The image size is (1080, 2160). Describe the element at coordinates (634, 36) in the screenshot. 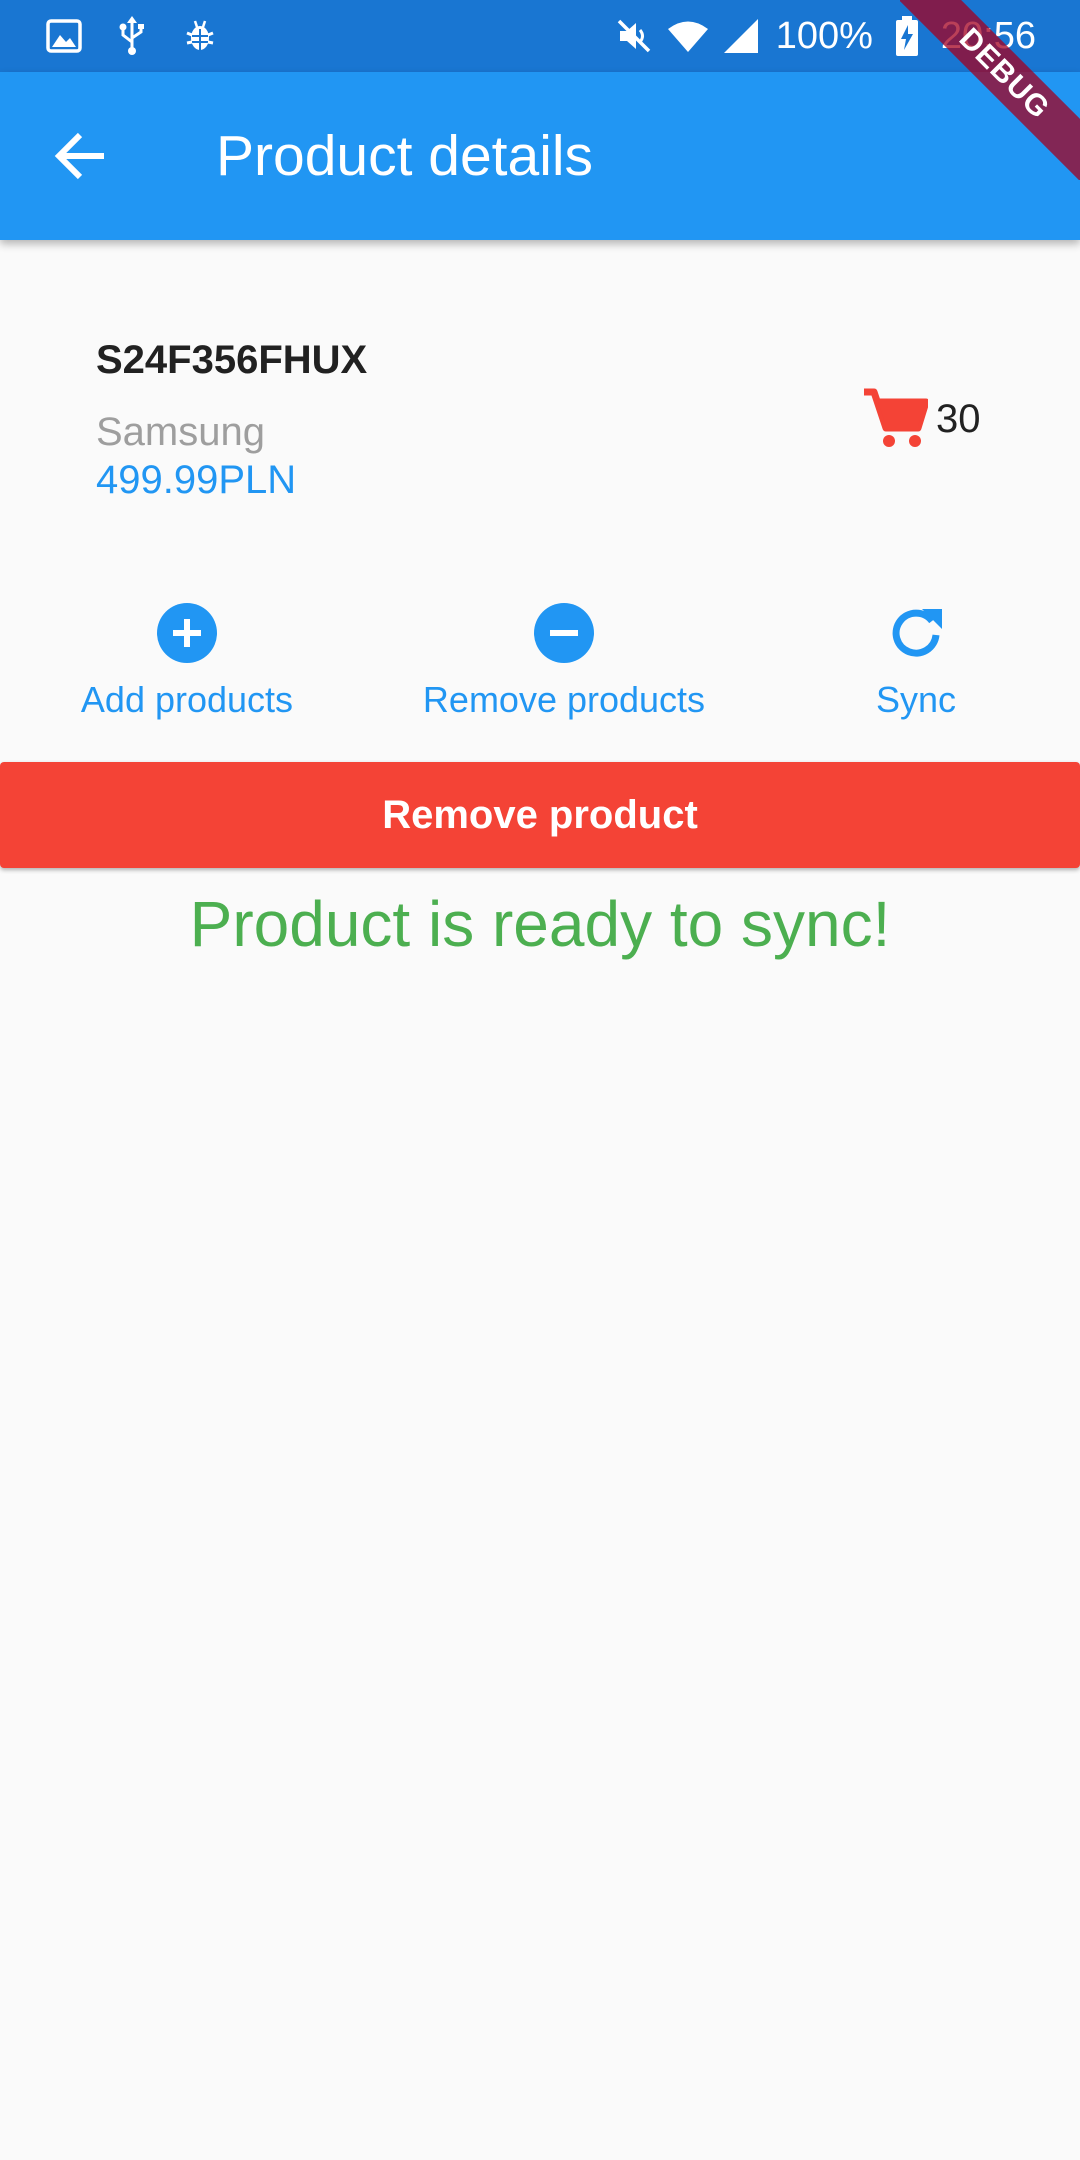

I see `mute-icon` at that location.